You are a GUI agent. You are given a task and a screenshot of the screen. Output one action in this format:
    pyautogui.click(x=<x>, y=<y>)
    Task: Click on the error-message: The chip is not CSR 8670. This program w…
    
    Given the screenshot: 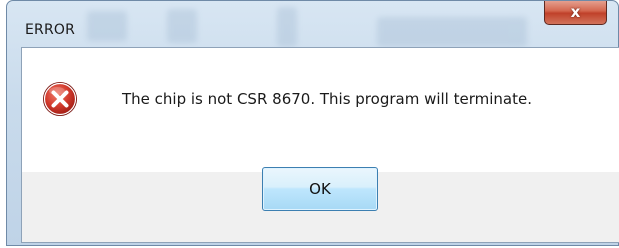 What is the action you would take?
    pyautogui.click(x=327, y=99)
    